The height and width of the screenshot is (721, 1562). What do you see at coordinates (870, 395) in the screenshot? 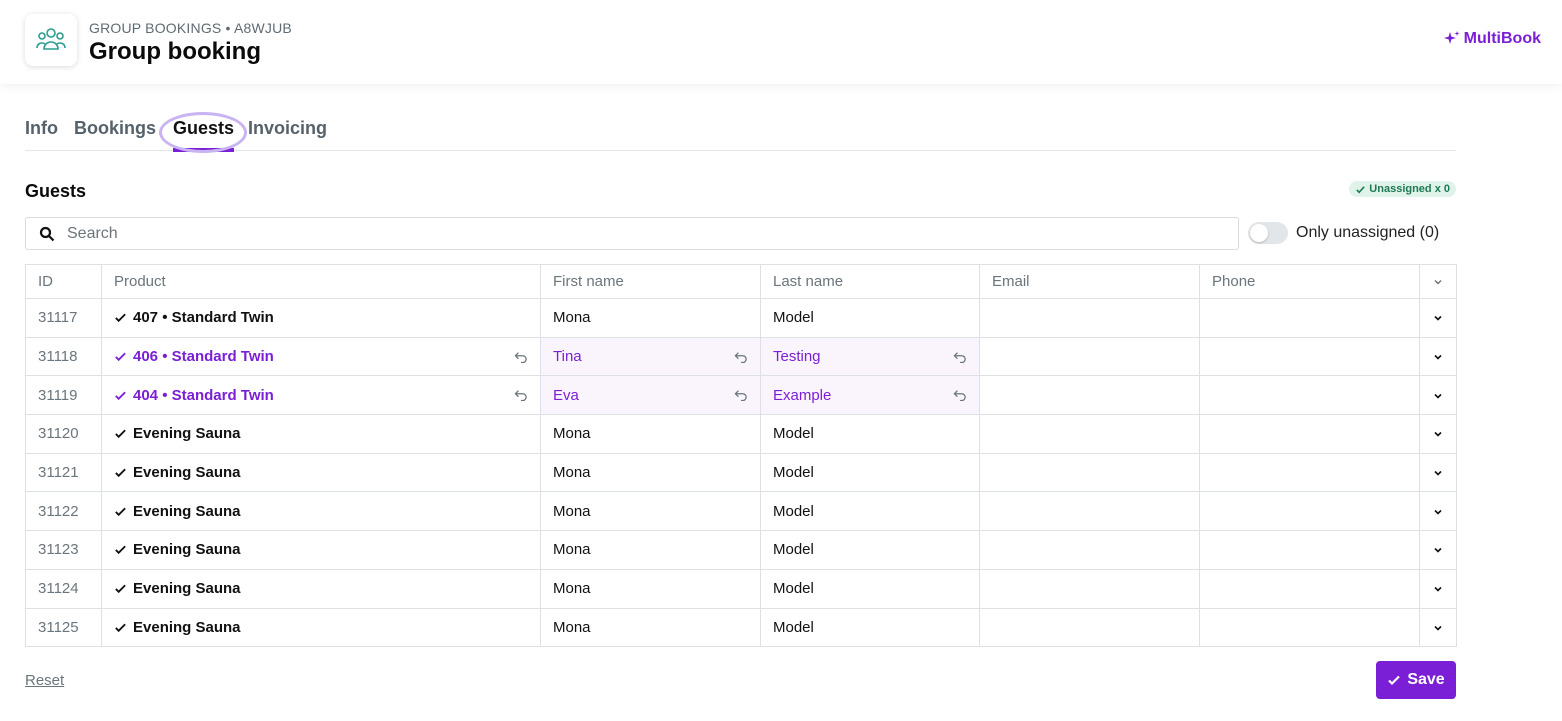
I see `cell-last-name: Example` at bounding box center [870, 395].